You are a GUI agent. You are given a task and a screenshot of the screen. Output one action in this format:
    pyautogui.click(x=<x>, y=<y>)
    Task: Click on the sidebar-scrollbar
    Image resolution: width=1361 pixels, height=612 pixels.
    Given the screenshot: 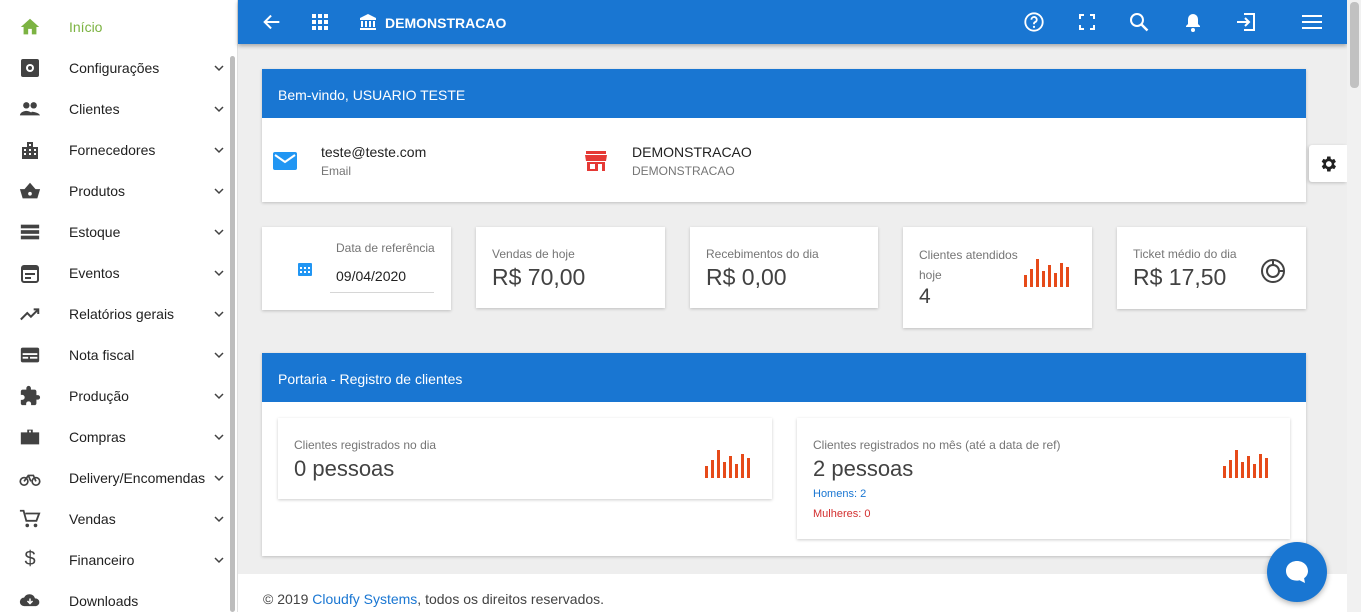 What is the action you would take?
    pyautogui.click(x=232, y=334)
    